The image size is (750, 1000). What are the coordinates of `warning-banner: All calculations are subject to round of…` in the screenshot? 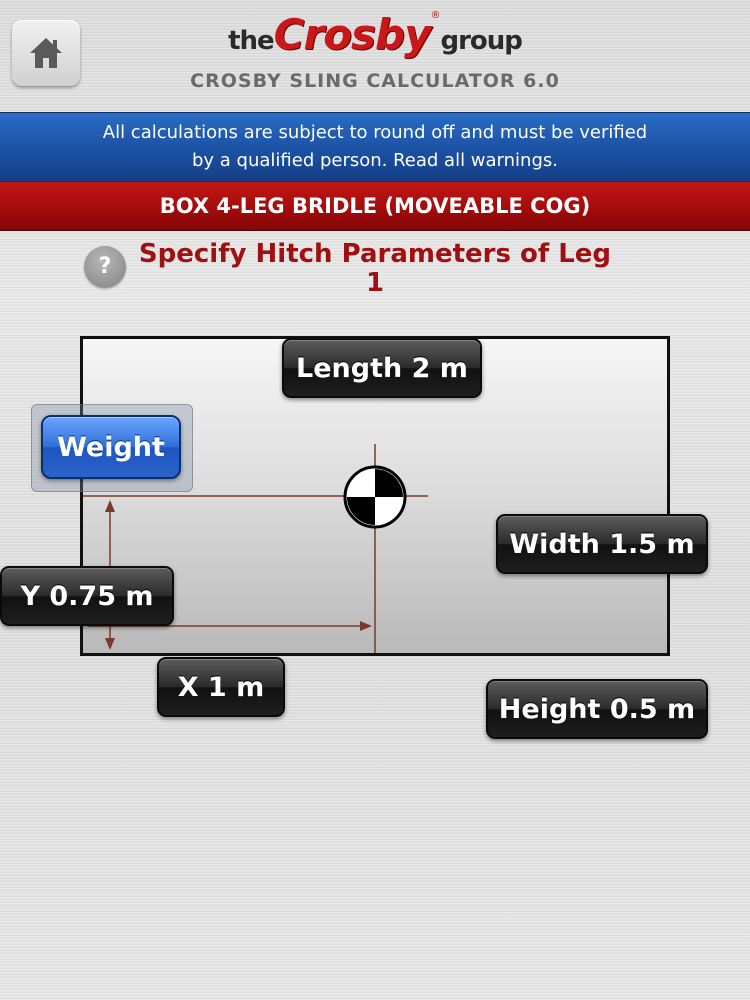 It's located at (375, 147).